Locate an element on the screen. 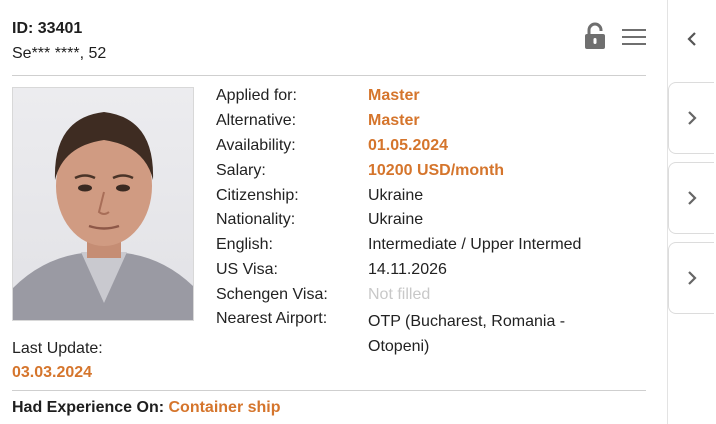  last-update-label: Last Update: is located at coordinates (57, 348).